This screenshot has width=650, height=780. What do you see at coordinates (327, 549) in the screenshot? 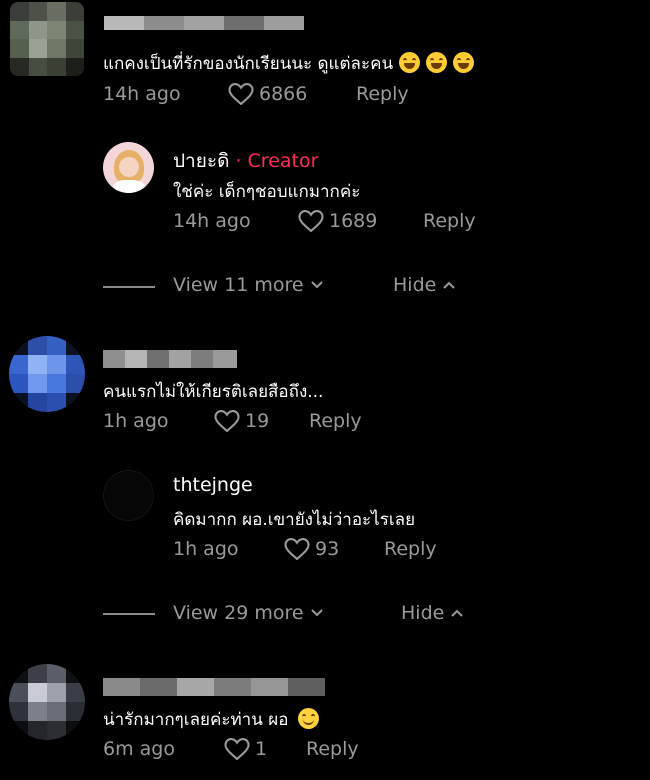
I see `like-count: 93` at bounding box center [327, 549].